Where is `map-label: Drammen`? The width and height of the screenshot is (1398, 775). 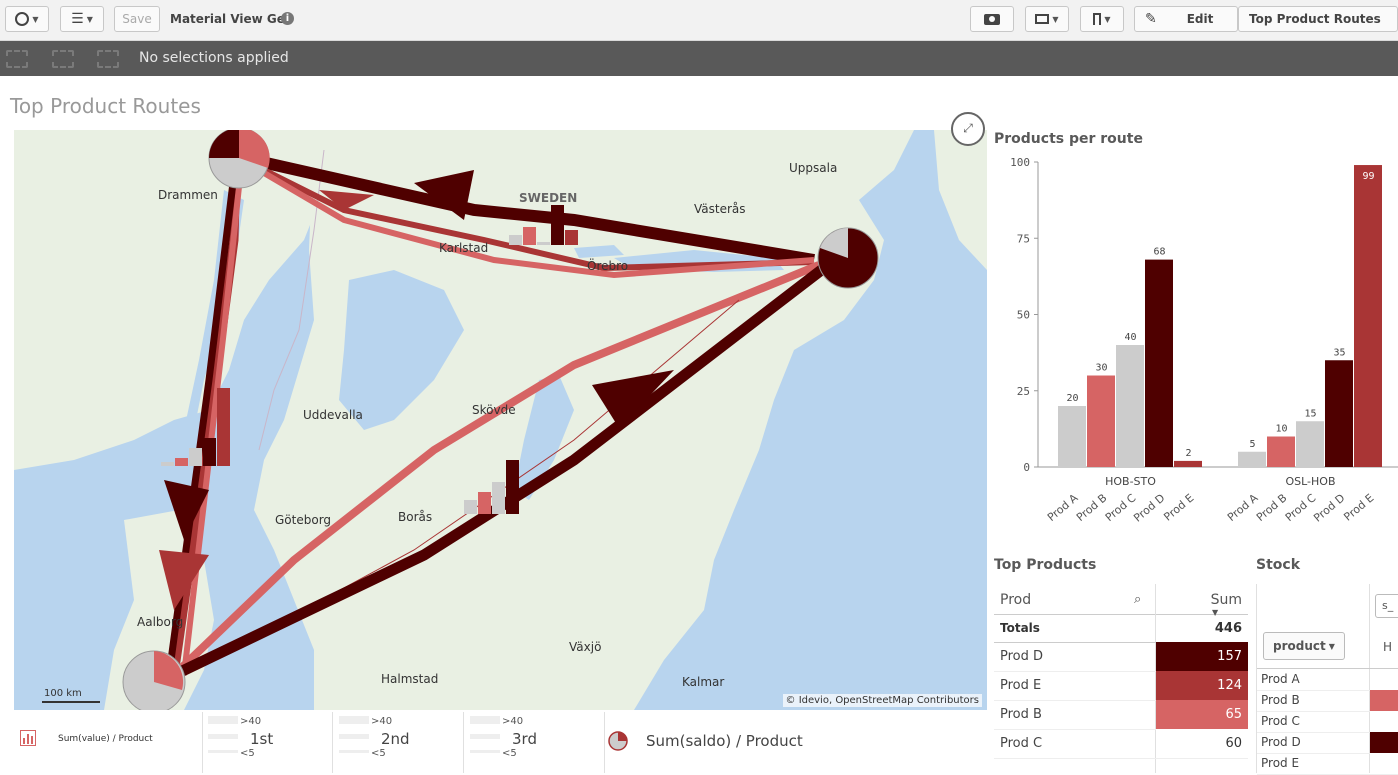 map-label: Drammen is located at coordinates (188, 195).